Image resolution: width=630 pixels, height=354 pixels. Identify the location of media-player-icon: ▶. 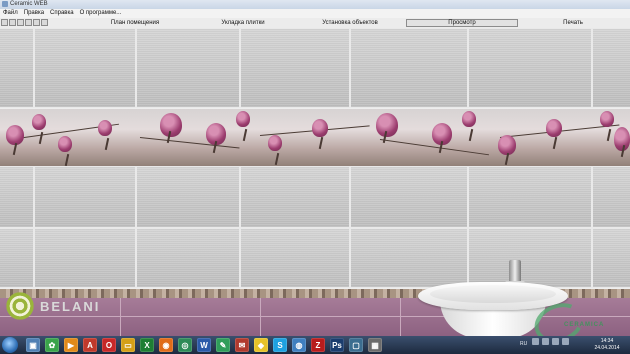
(71, 345).